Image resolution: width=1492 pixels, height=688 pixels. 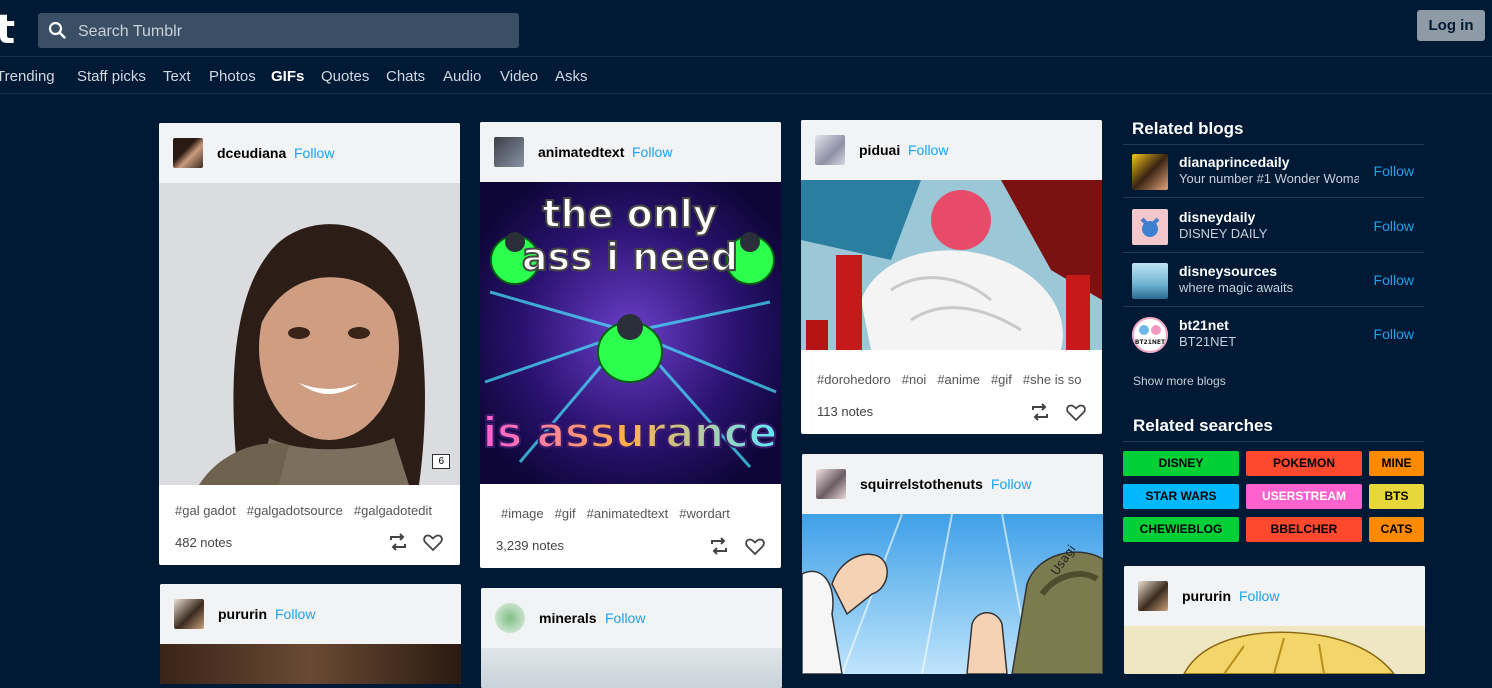 I want to click on tab-gifs: GIFs, so click(x=287, y=76).